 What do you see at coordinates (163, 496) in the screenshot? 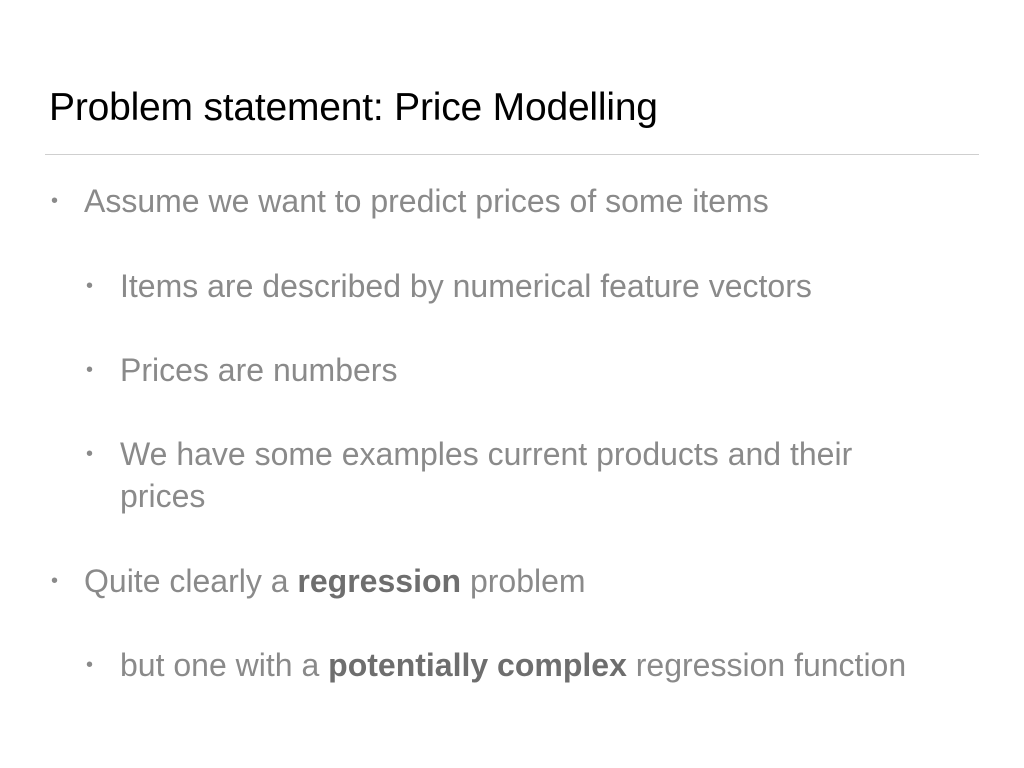
I see `bullet-text-line: prices` at bounding box center [163, 496].